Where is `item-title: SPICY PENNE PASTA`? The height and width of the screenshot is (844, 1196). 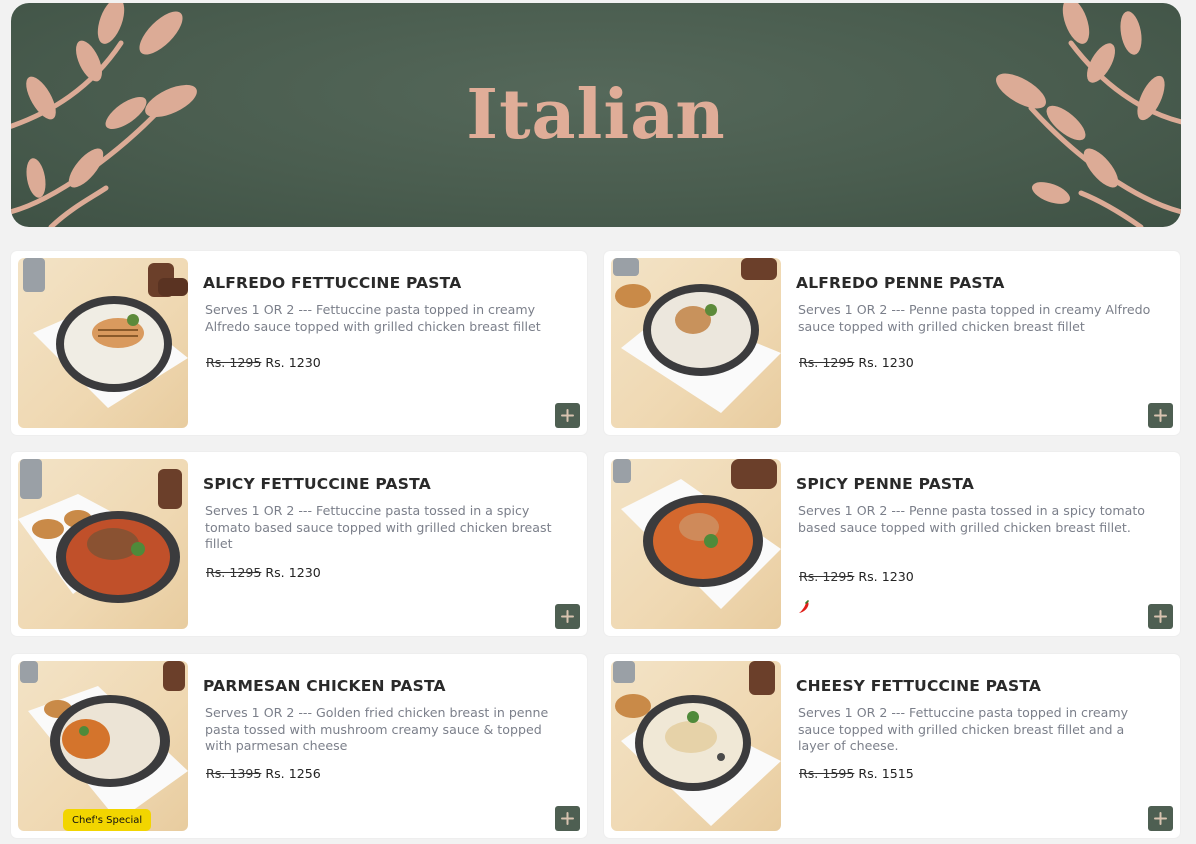 item-title: SPICY PENNE PASTA is located at coordinates (885, 484).